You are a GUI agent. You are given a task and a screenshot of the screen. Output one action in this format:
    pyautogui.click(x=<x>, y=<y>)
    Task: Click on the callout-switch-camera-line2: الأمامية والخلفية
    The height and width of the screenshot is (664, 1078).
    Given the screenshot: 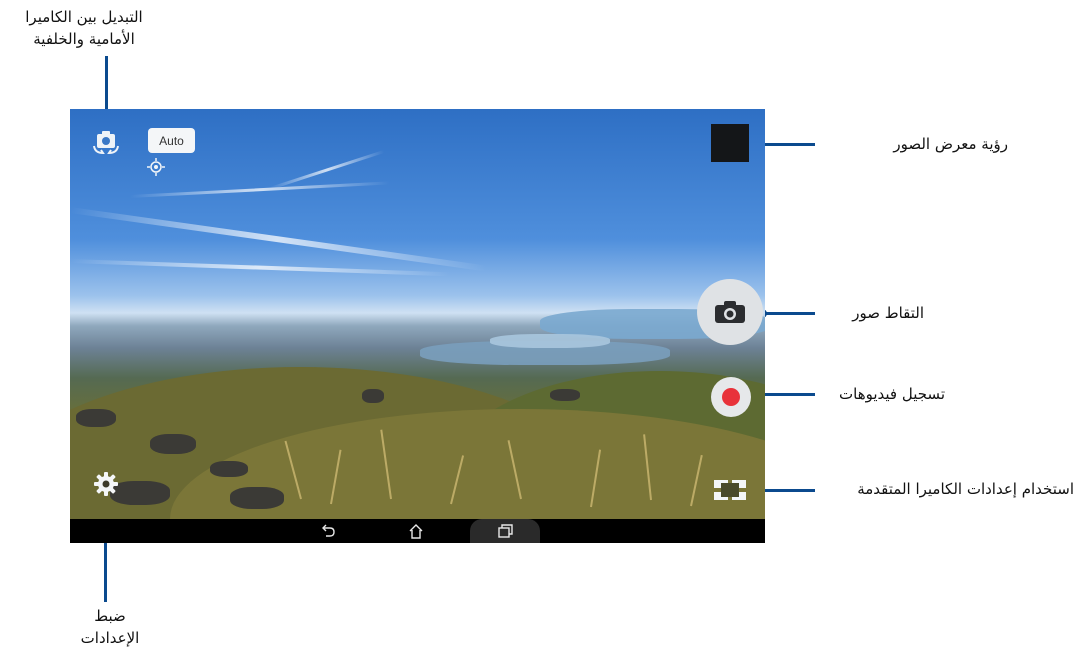 What is the action you would take?
    pyautogui.click(x=84, y=39)
    